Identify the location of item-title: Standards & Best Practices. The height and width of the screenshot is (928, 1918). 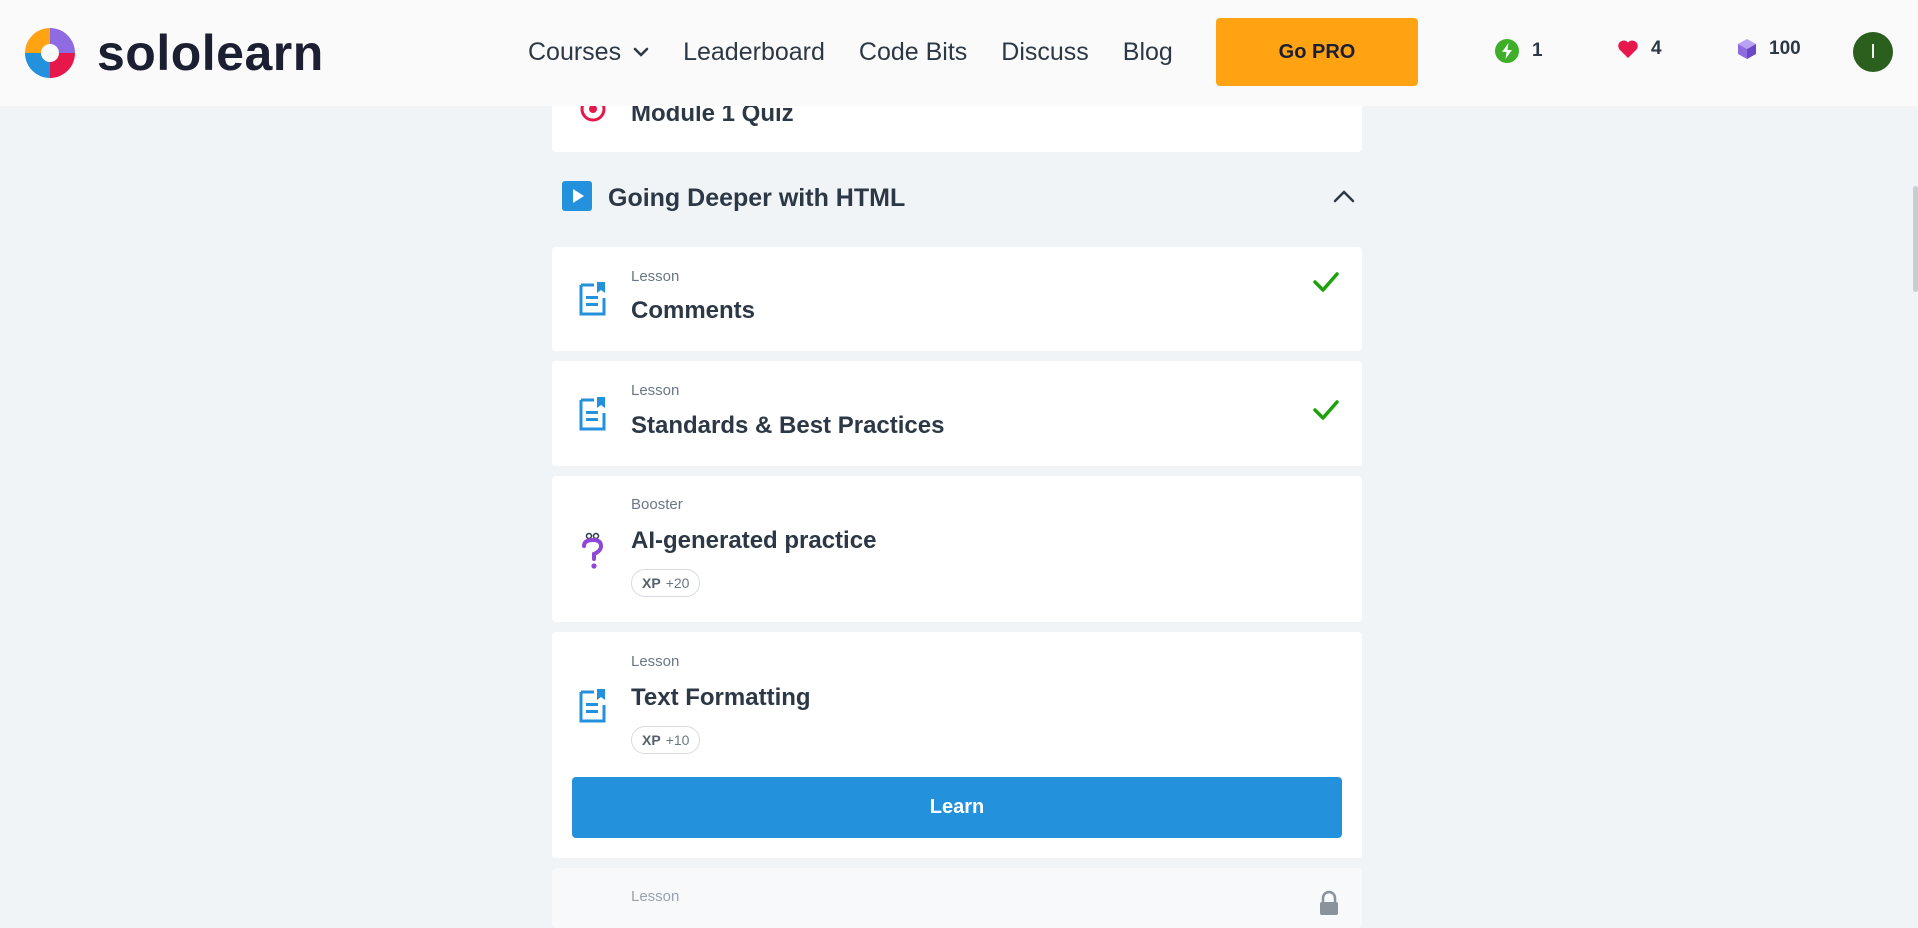
(788, 425).